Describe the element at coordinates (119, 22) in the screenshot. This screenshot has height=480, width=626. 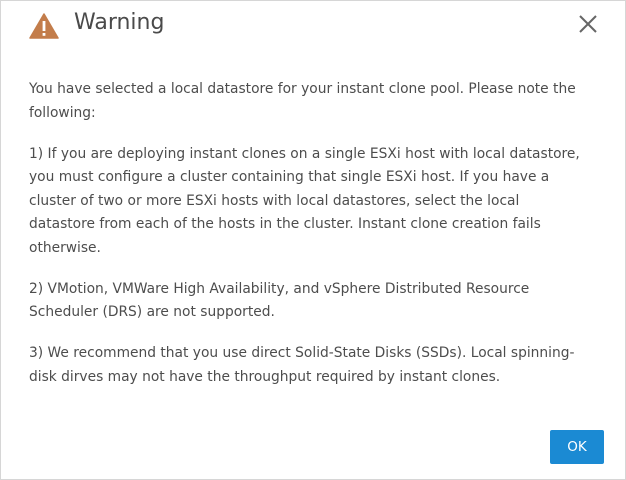
I see `dialog-title: Warning` at that location.